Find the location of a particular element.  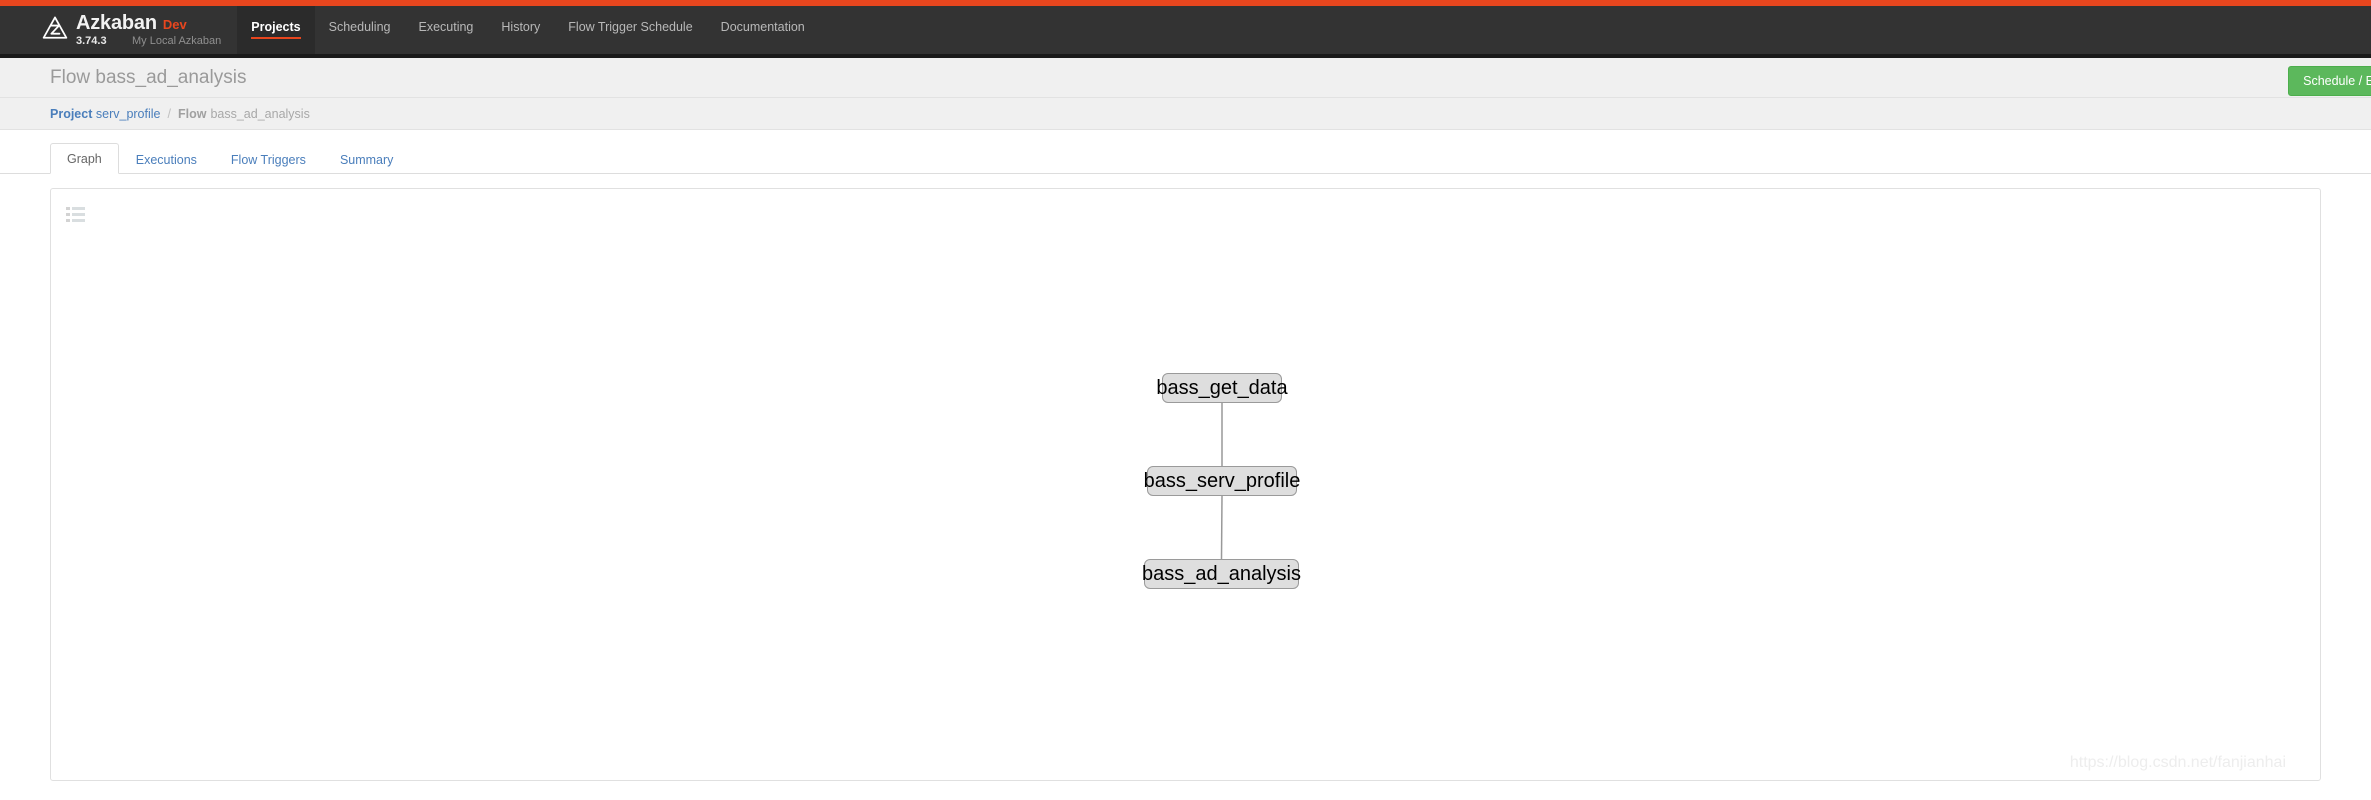

nav-item-flow-trigger-schedule: Flow Trigger Schedule is located at coordinates (630, 30).